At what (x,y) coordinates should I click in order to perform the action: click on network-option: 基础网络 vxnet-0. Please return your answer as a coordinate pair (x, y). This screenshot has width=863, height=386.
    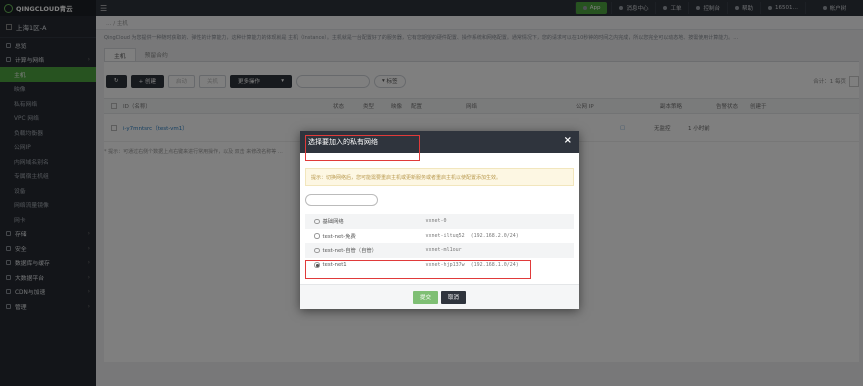
    Looking at the image, I should click on (439, 221).